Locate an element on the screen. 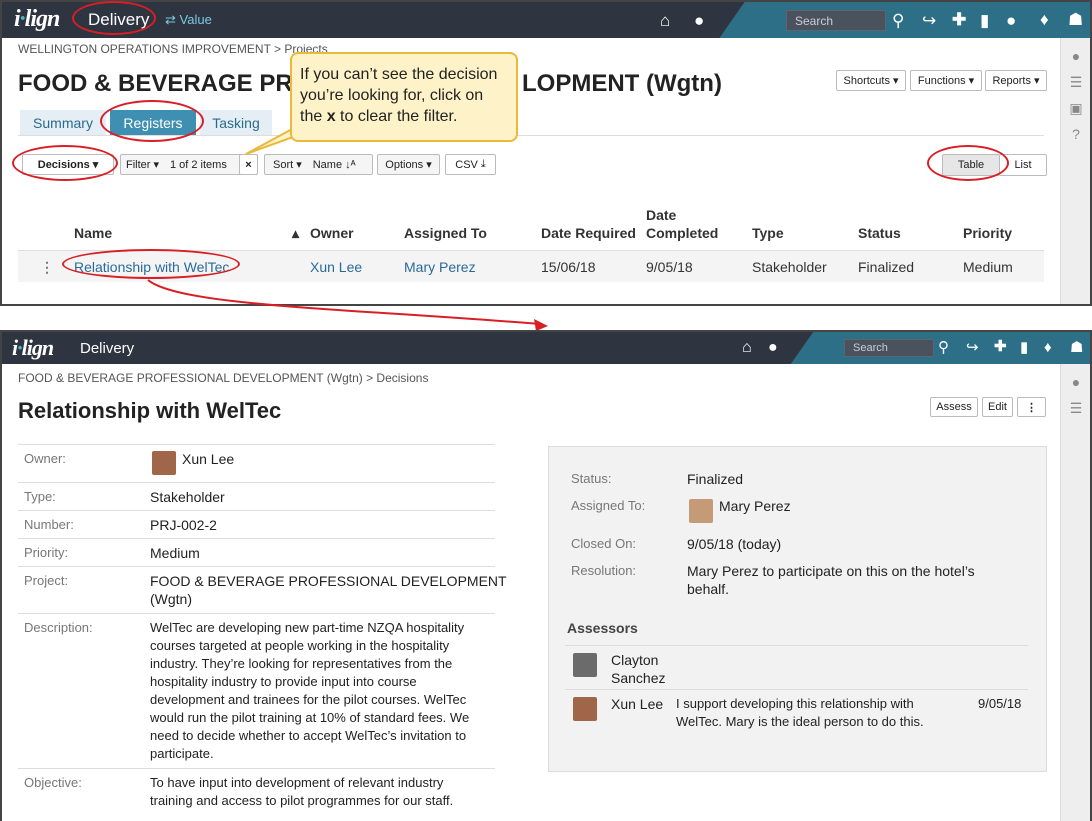 The height and width of the screenshot is (821, 1092). more-menu-icon: ⋮ is located at coordinates (1031, 407).